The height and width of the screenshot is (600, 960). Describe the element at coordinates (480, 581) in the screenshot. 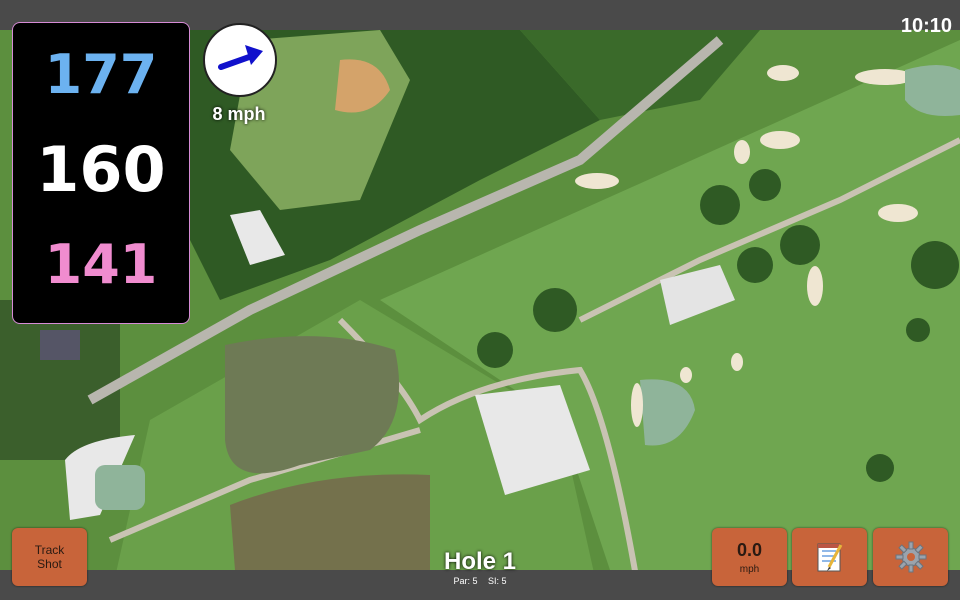

I see `hole-info: Par: 5 SI: 5` at that location.